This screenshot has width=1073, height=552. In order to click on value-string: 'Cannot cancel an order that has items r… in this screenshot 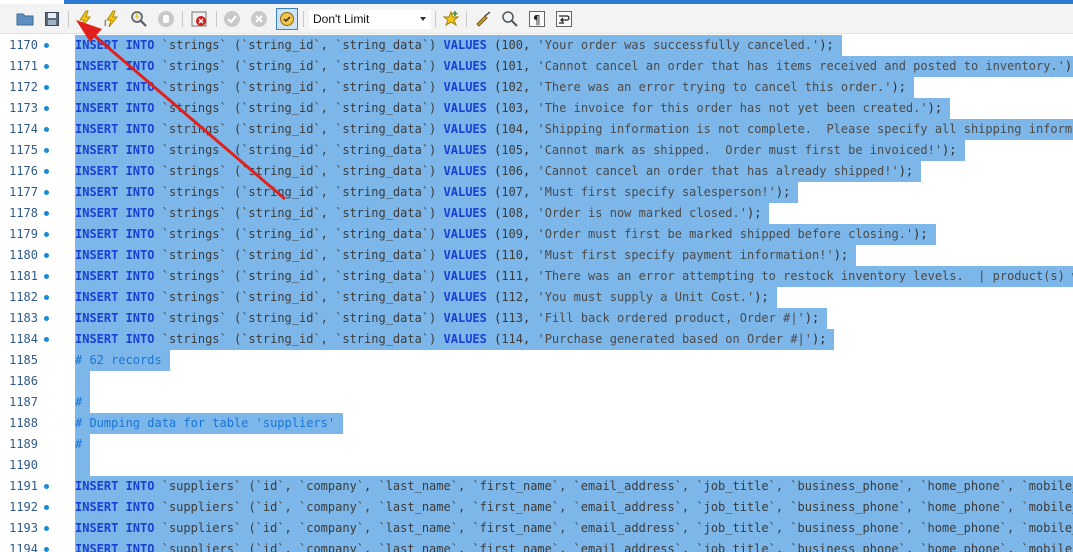, I will do `click(801, 66)`.